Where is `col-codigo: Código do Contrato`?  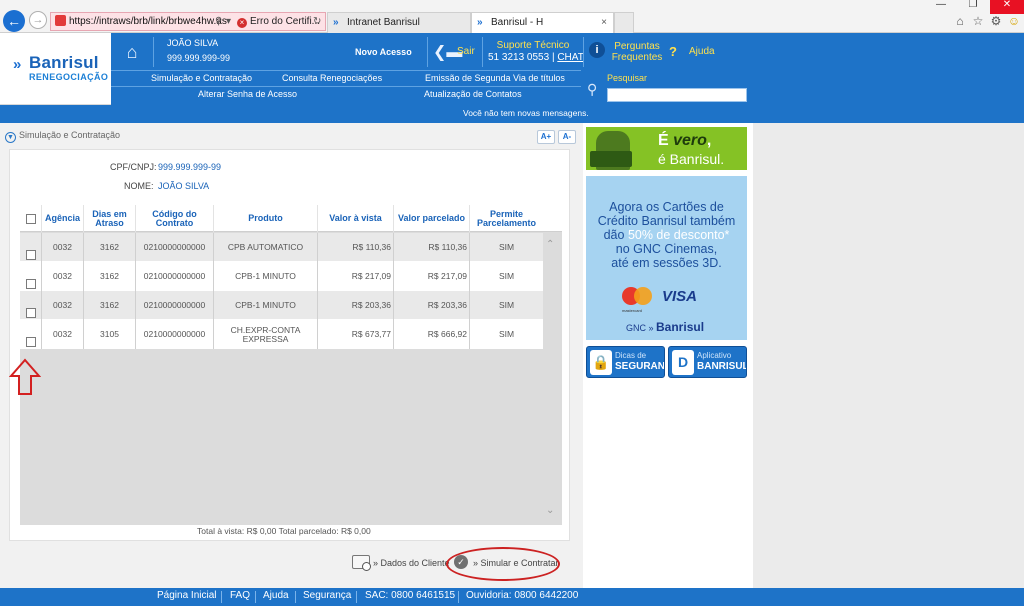 col-codigo: Código do Contrato is located at coordinates (175, 218).